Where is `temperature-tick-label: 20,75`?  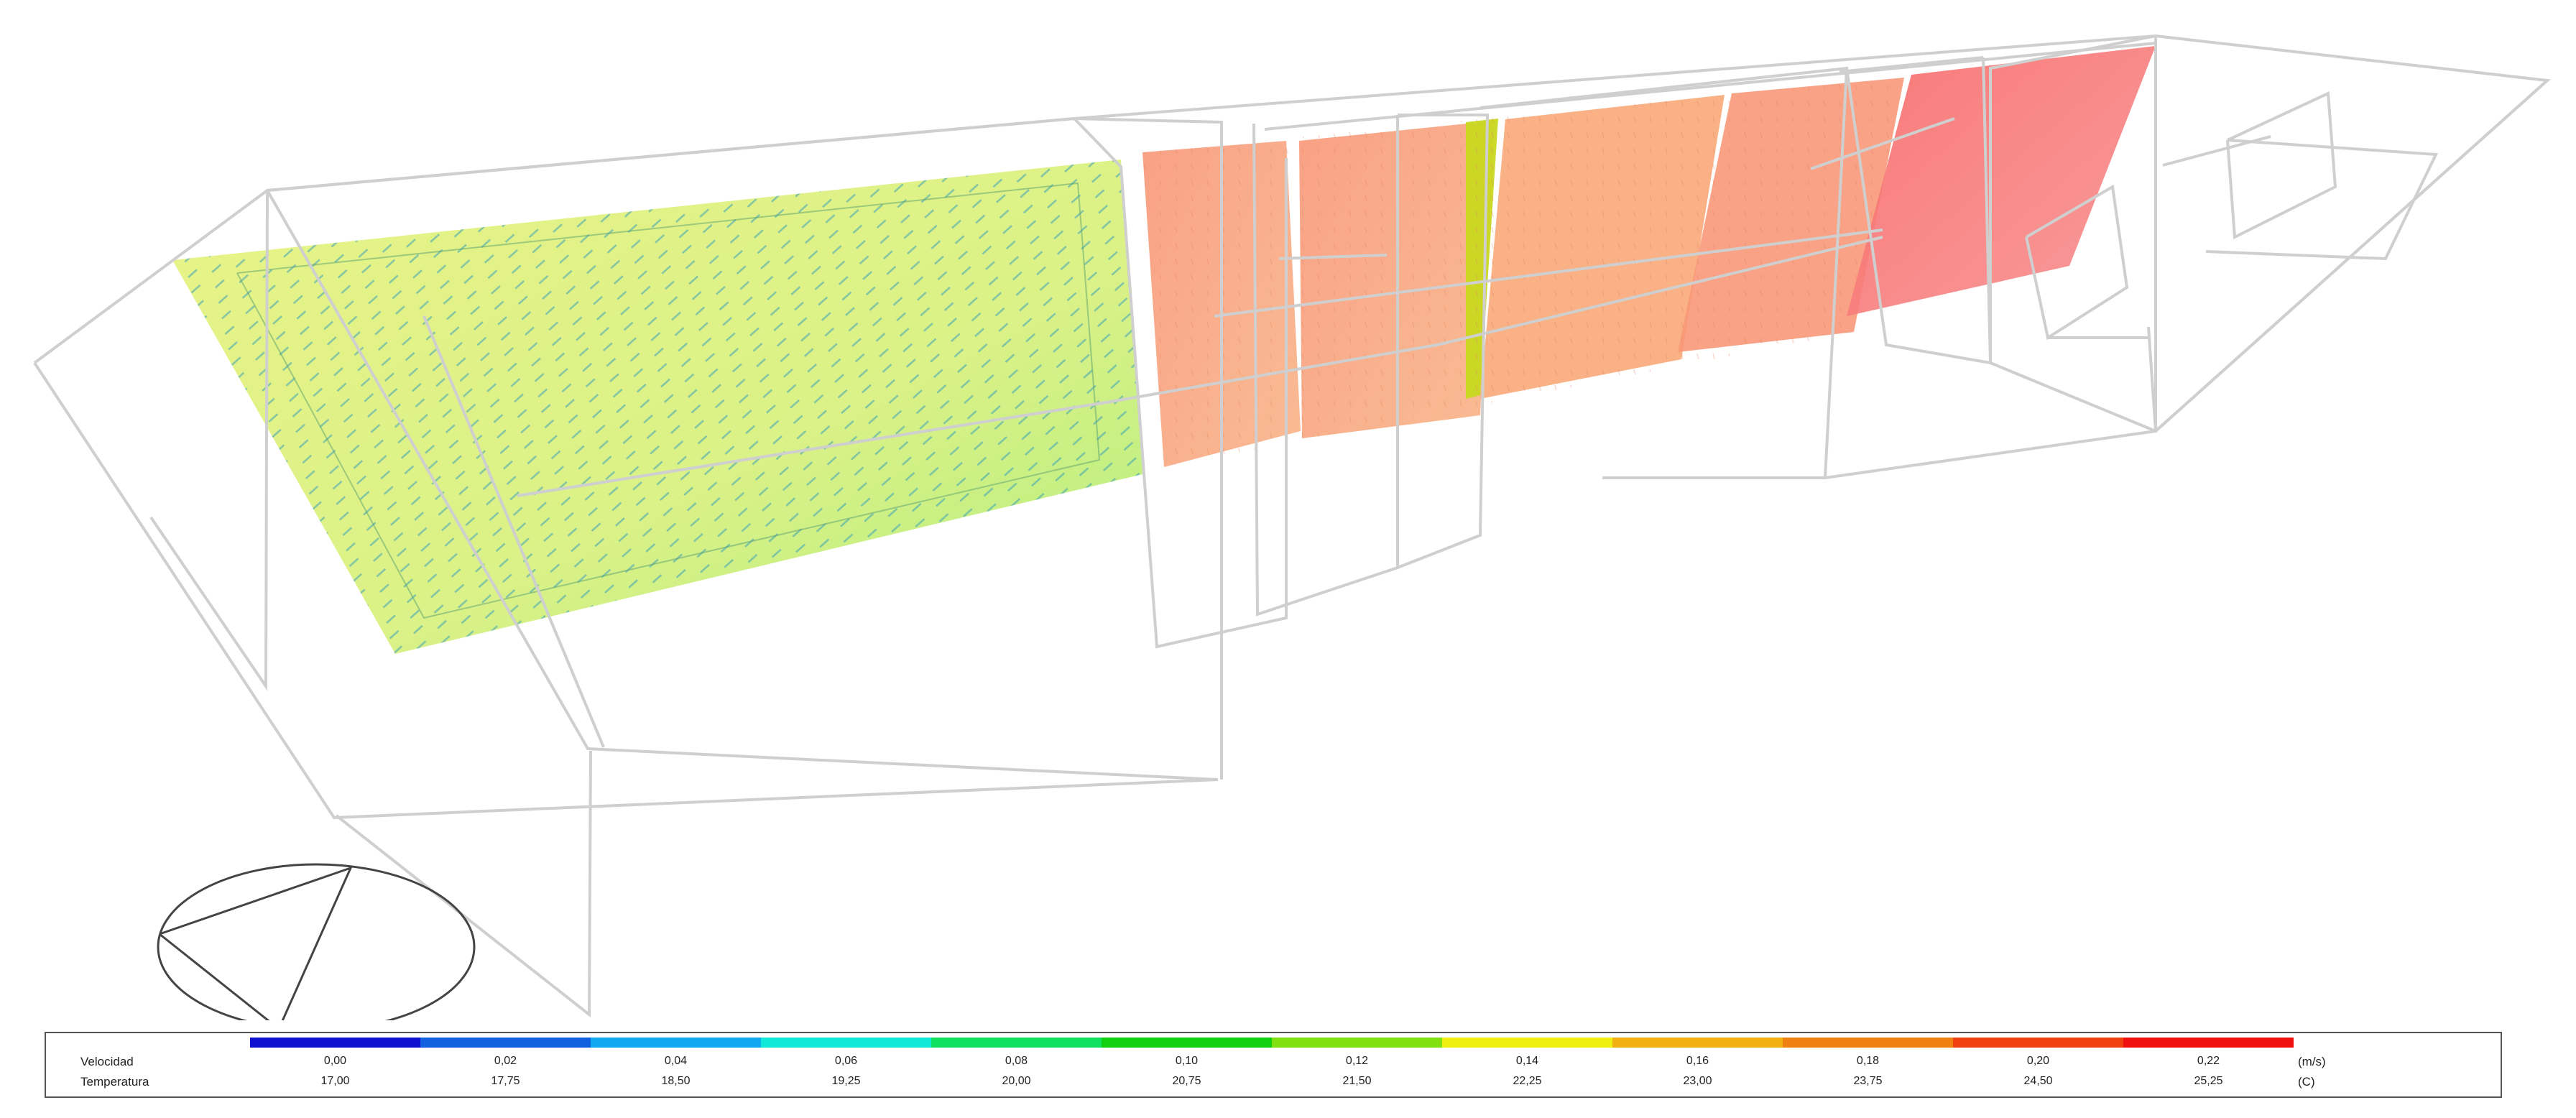 temperature-tick-label: 20,75 is located at coordinates (1186, 1081).